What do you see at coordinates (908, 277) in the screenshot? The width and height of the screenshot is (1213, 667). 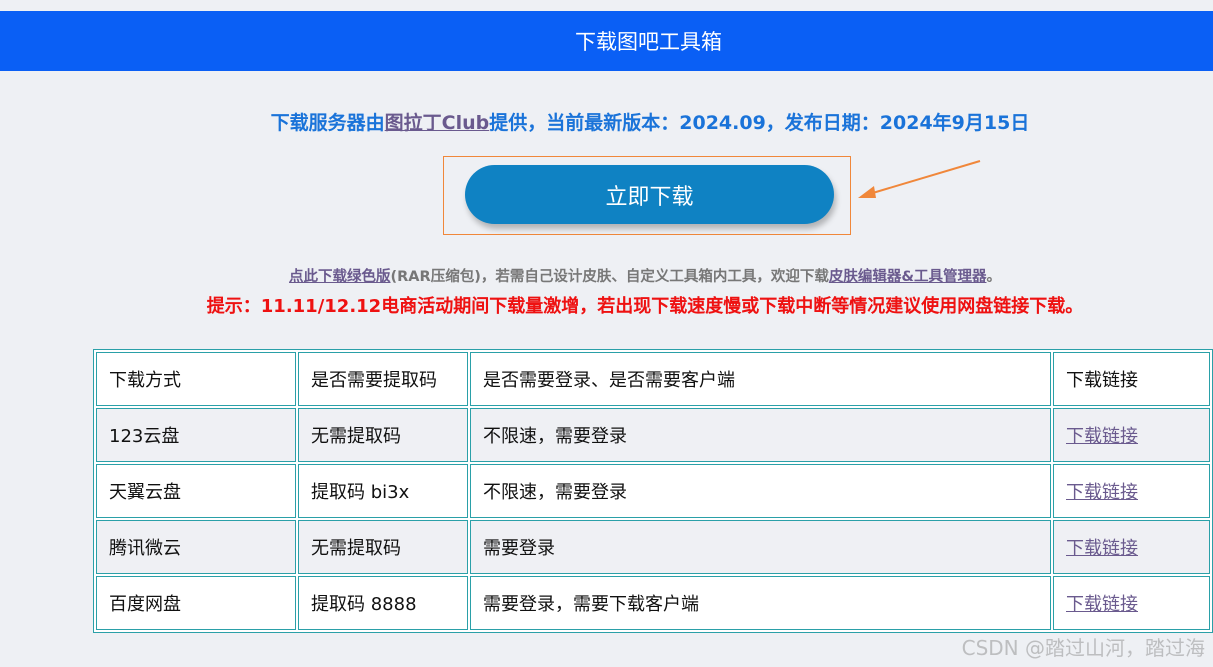 I see `skin-editor-link: 皮肤编辑器&工具管理器` at bounding box center [908, 277].